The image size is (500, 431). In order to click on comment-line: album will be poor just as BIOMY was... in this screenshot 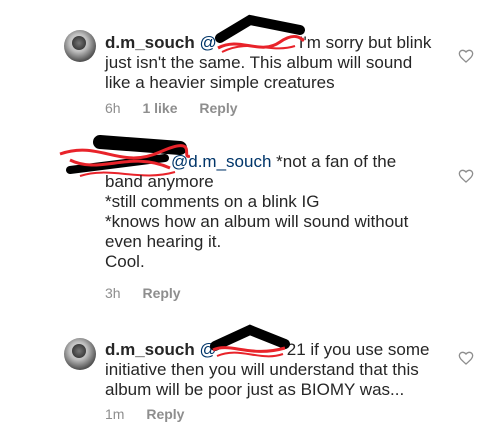, I will do `click(255, 389)`.